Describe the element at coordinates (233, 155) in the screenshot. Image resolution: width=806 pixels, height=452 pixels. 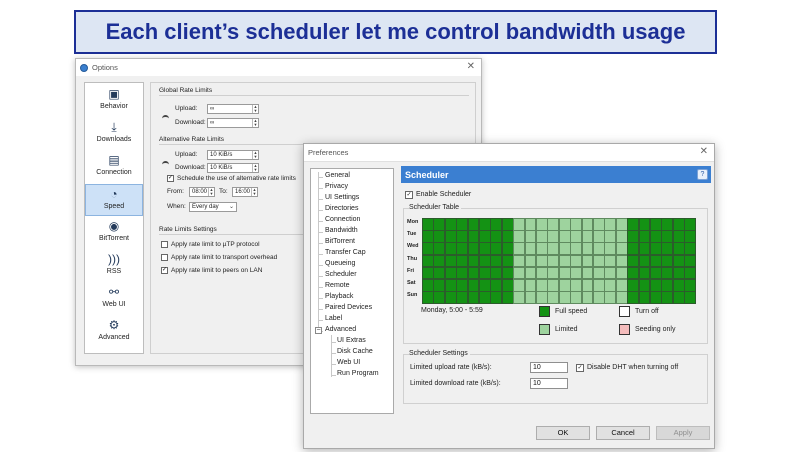
I see `alt-upload-field: 10 KiB/s ▲ ▼` at that location.